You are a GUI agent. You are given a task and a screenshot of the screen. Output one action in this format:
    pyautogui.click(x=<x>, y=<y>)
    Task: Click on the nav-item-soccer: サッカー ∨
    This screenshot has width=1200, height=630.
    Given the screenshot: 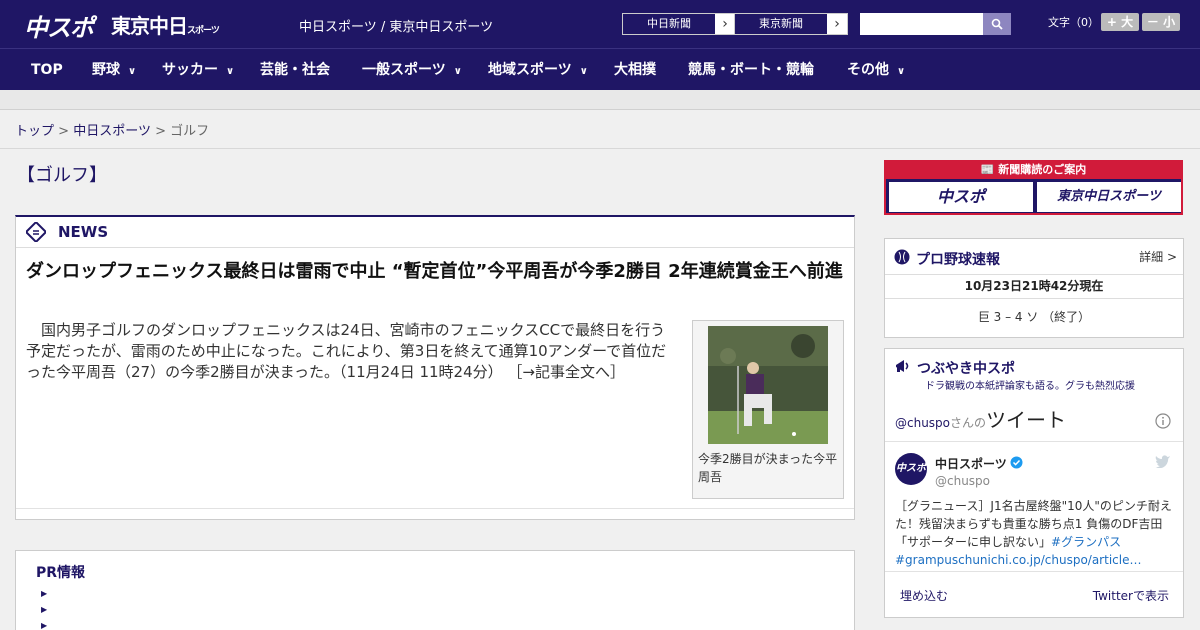 What is the action you would take?
    pyautogui.click(x=198, y=70)
    